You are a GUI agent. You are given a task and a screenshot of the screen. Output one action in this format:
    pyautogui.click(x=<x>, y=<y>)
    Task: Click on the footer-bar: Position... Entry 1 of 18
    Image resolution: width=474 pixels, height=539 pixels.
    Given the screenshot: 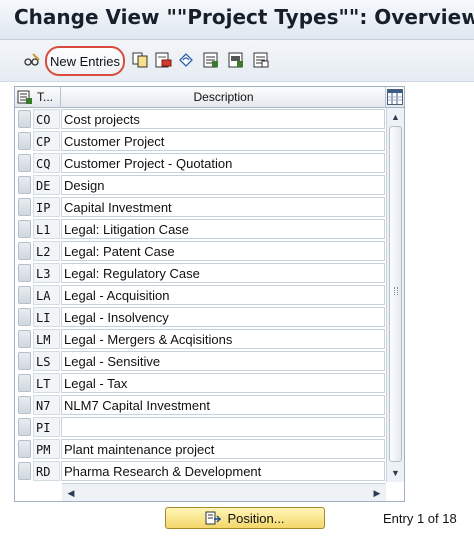 What is the action you would take?
    pyautogui.click(x=237, y=521)
    